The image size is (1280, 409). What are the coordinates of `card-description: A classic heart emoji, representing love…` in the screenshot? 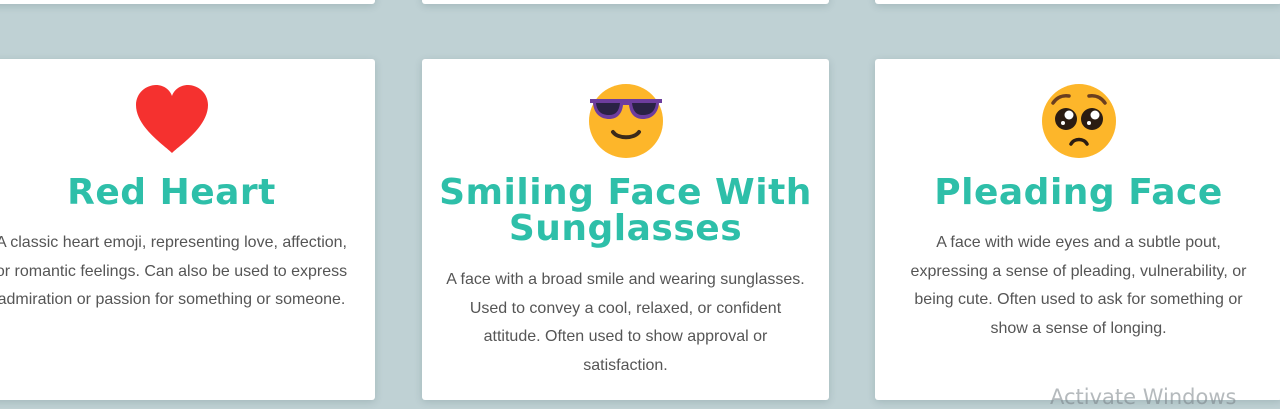 It's located at (174, 271).